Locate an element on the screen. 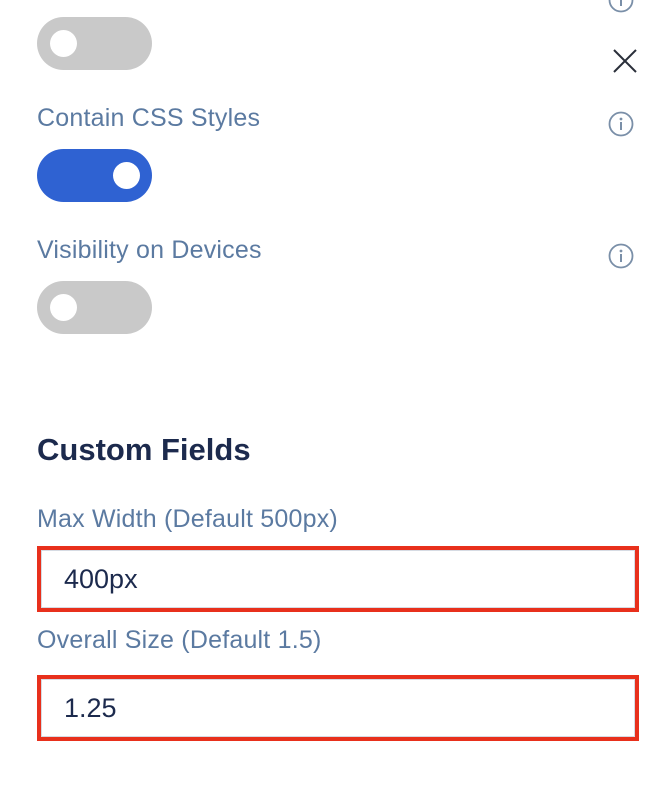 The width and height of the screenshot is (660, 790). overall-size-highlight is located at coordinates (338, 708).